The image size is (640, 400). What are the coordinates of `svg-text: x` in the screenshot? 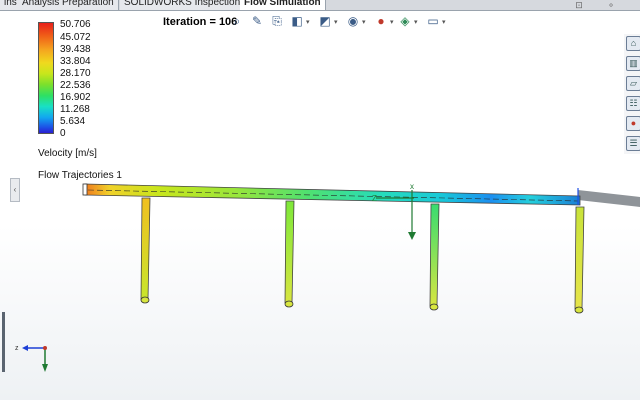 It's located at (412, 186).